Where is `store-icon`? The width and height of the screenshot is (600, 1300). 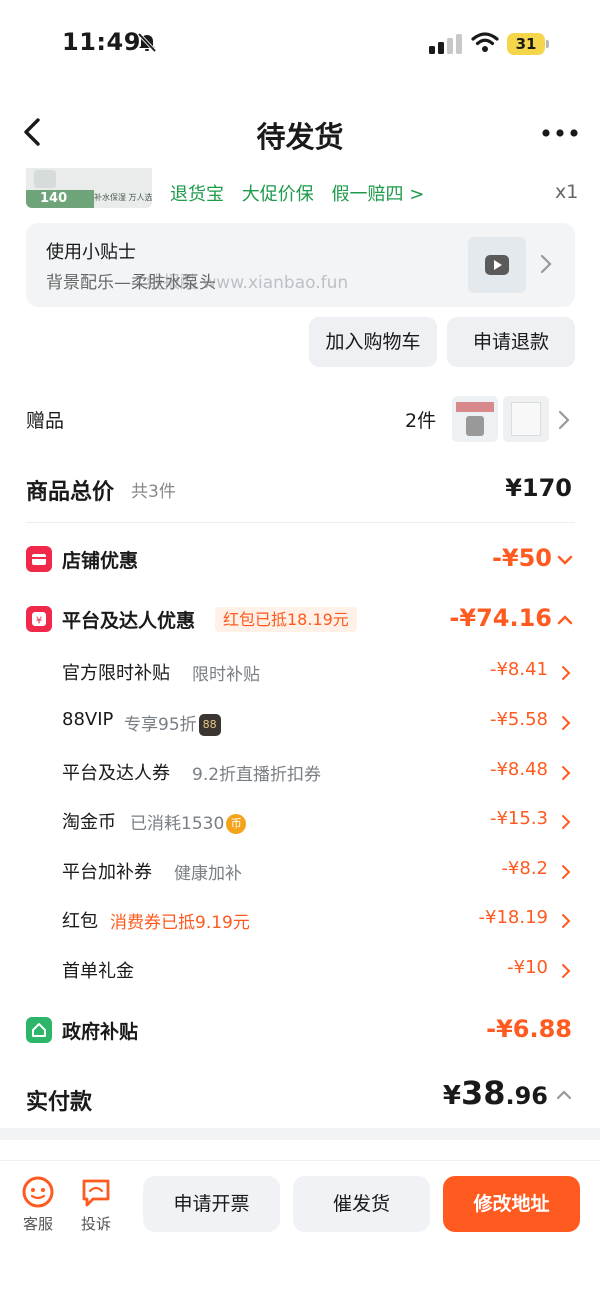
store-icon is located at coordinates (39, 559).